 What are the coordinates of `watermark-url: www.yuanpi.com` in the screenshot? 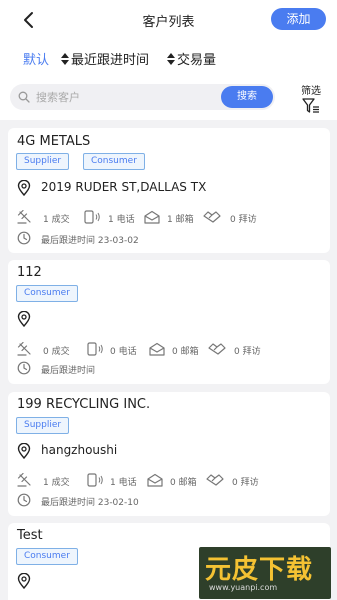 It's located at (243, 587).